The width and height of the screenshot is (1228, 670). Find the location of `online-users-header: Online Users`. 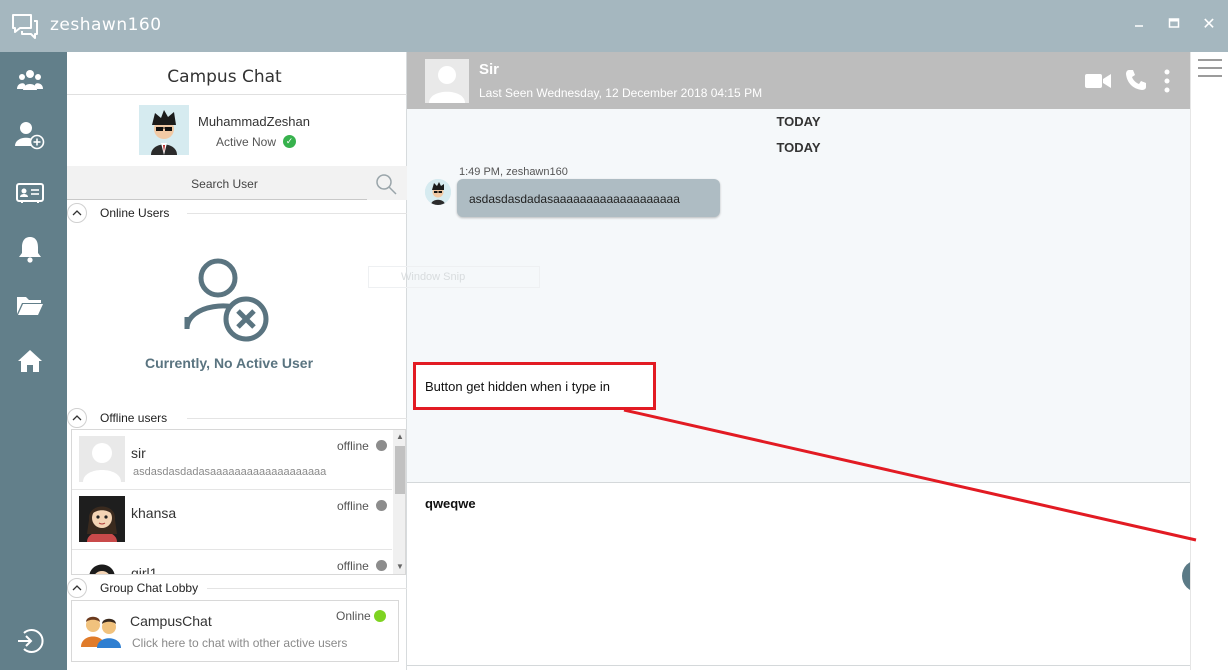

online-users-header: Online Users is located at coordinates (237, 213).